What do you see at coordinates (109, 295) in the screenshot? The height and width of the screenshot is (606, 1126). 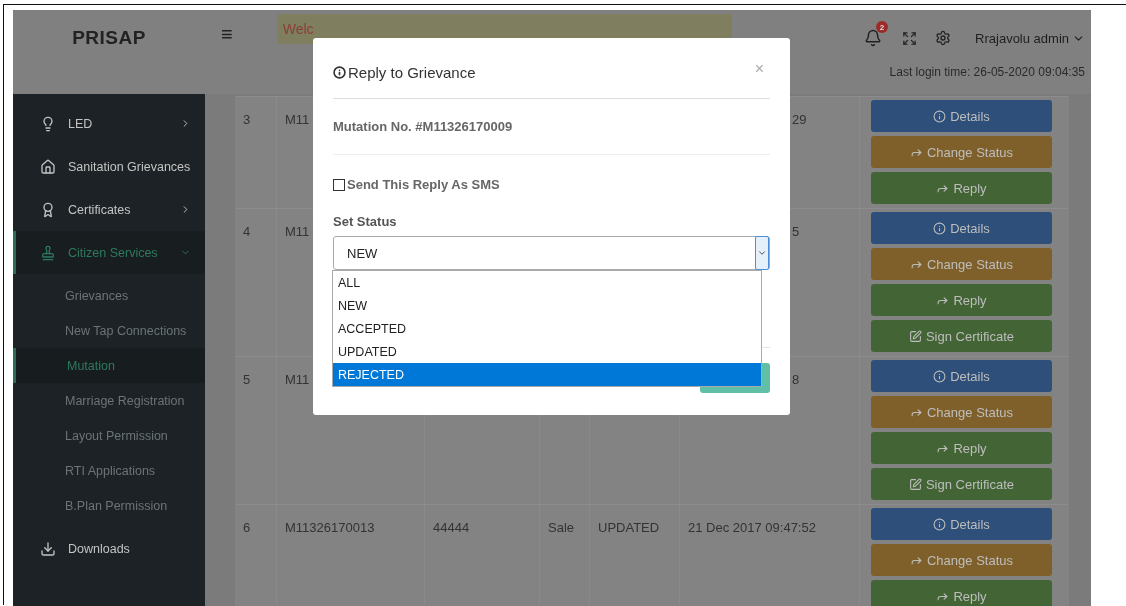 I see `sidebar-subitem: Grievances` at bounding box center [109, 295].